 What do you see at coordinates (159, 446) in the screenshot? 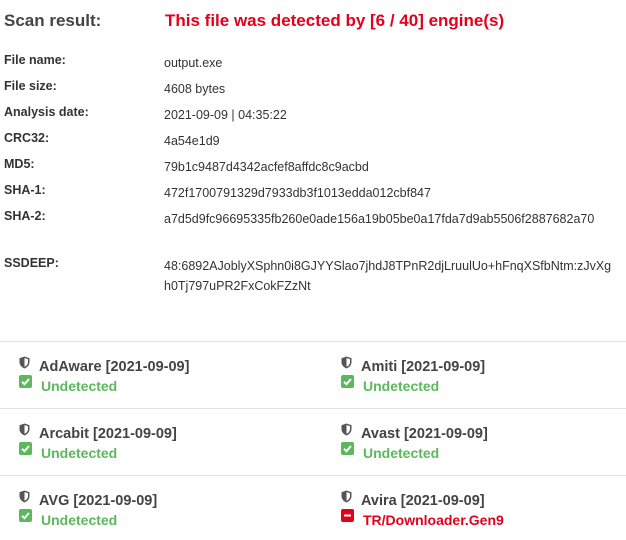
I see `engine-result-arcabit: Arcabit [2021-09-09] Undetected` at bounding box center [159, 446].